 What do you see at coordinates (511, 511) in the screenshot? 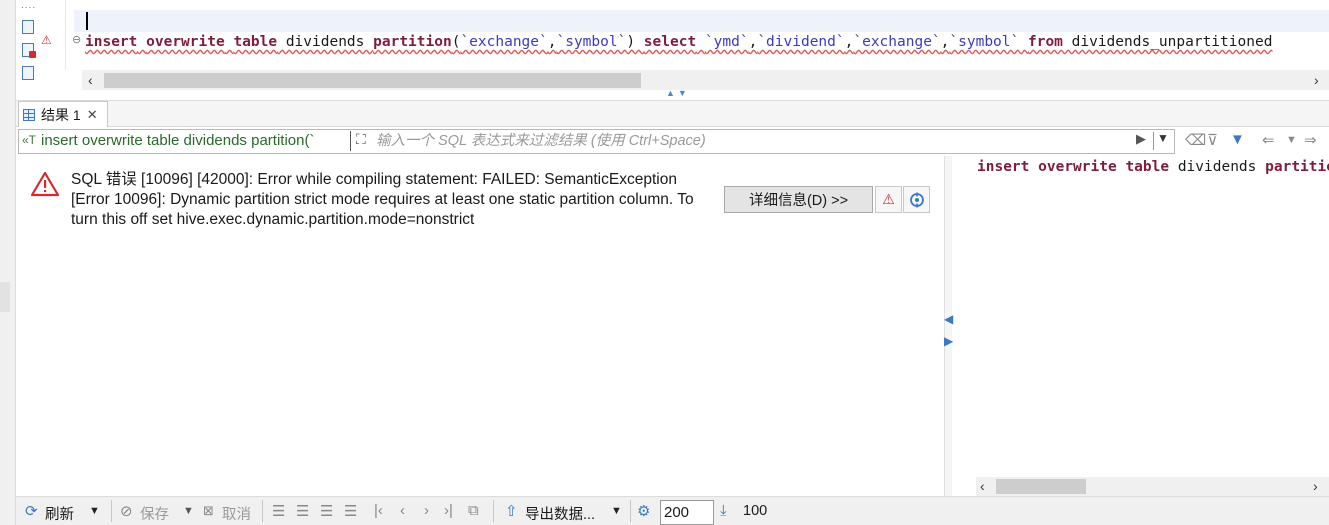
I see `export-icon: ⇧` at bounding box center [511, 511].